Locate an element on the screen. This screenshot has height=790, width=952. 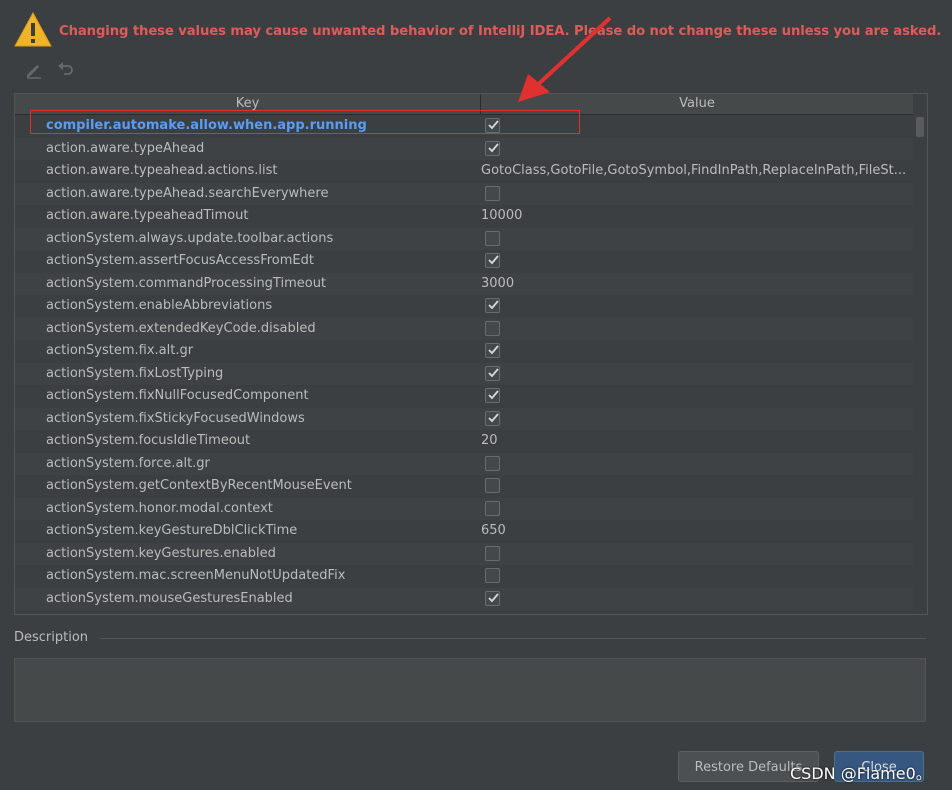
row-key: actionSystem.keyGestureDblClickTime is located at coordinates (172, 530).